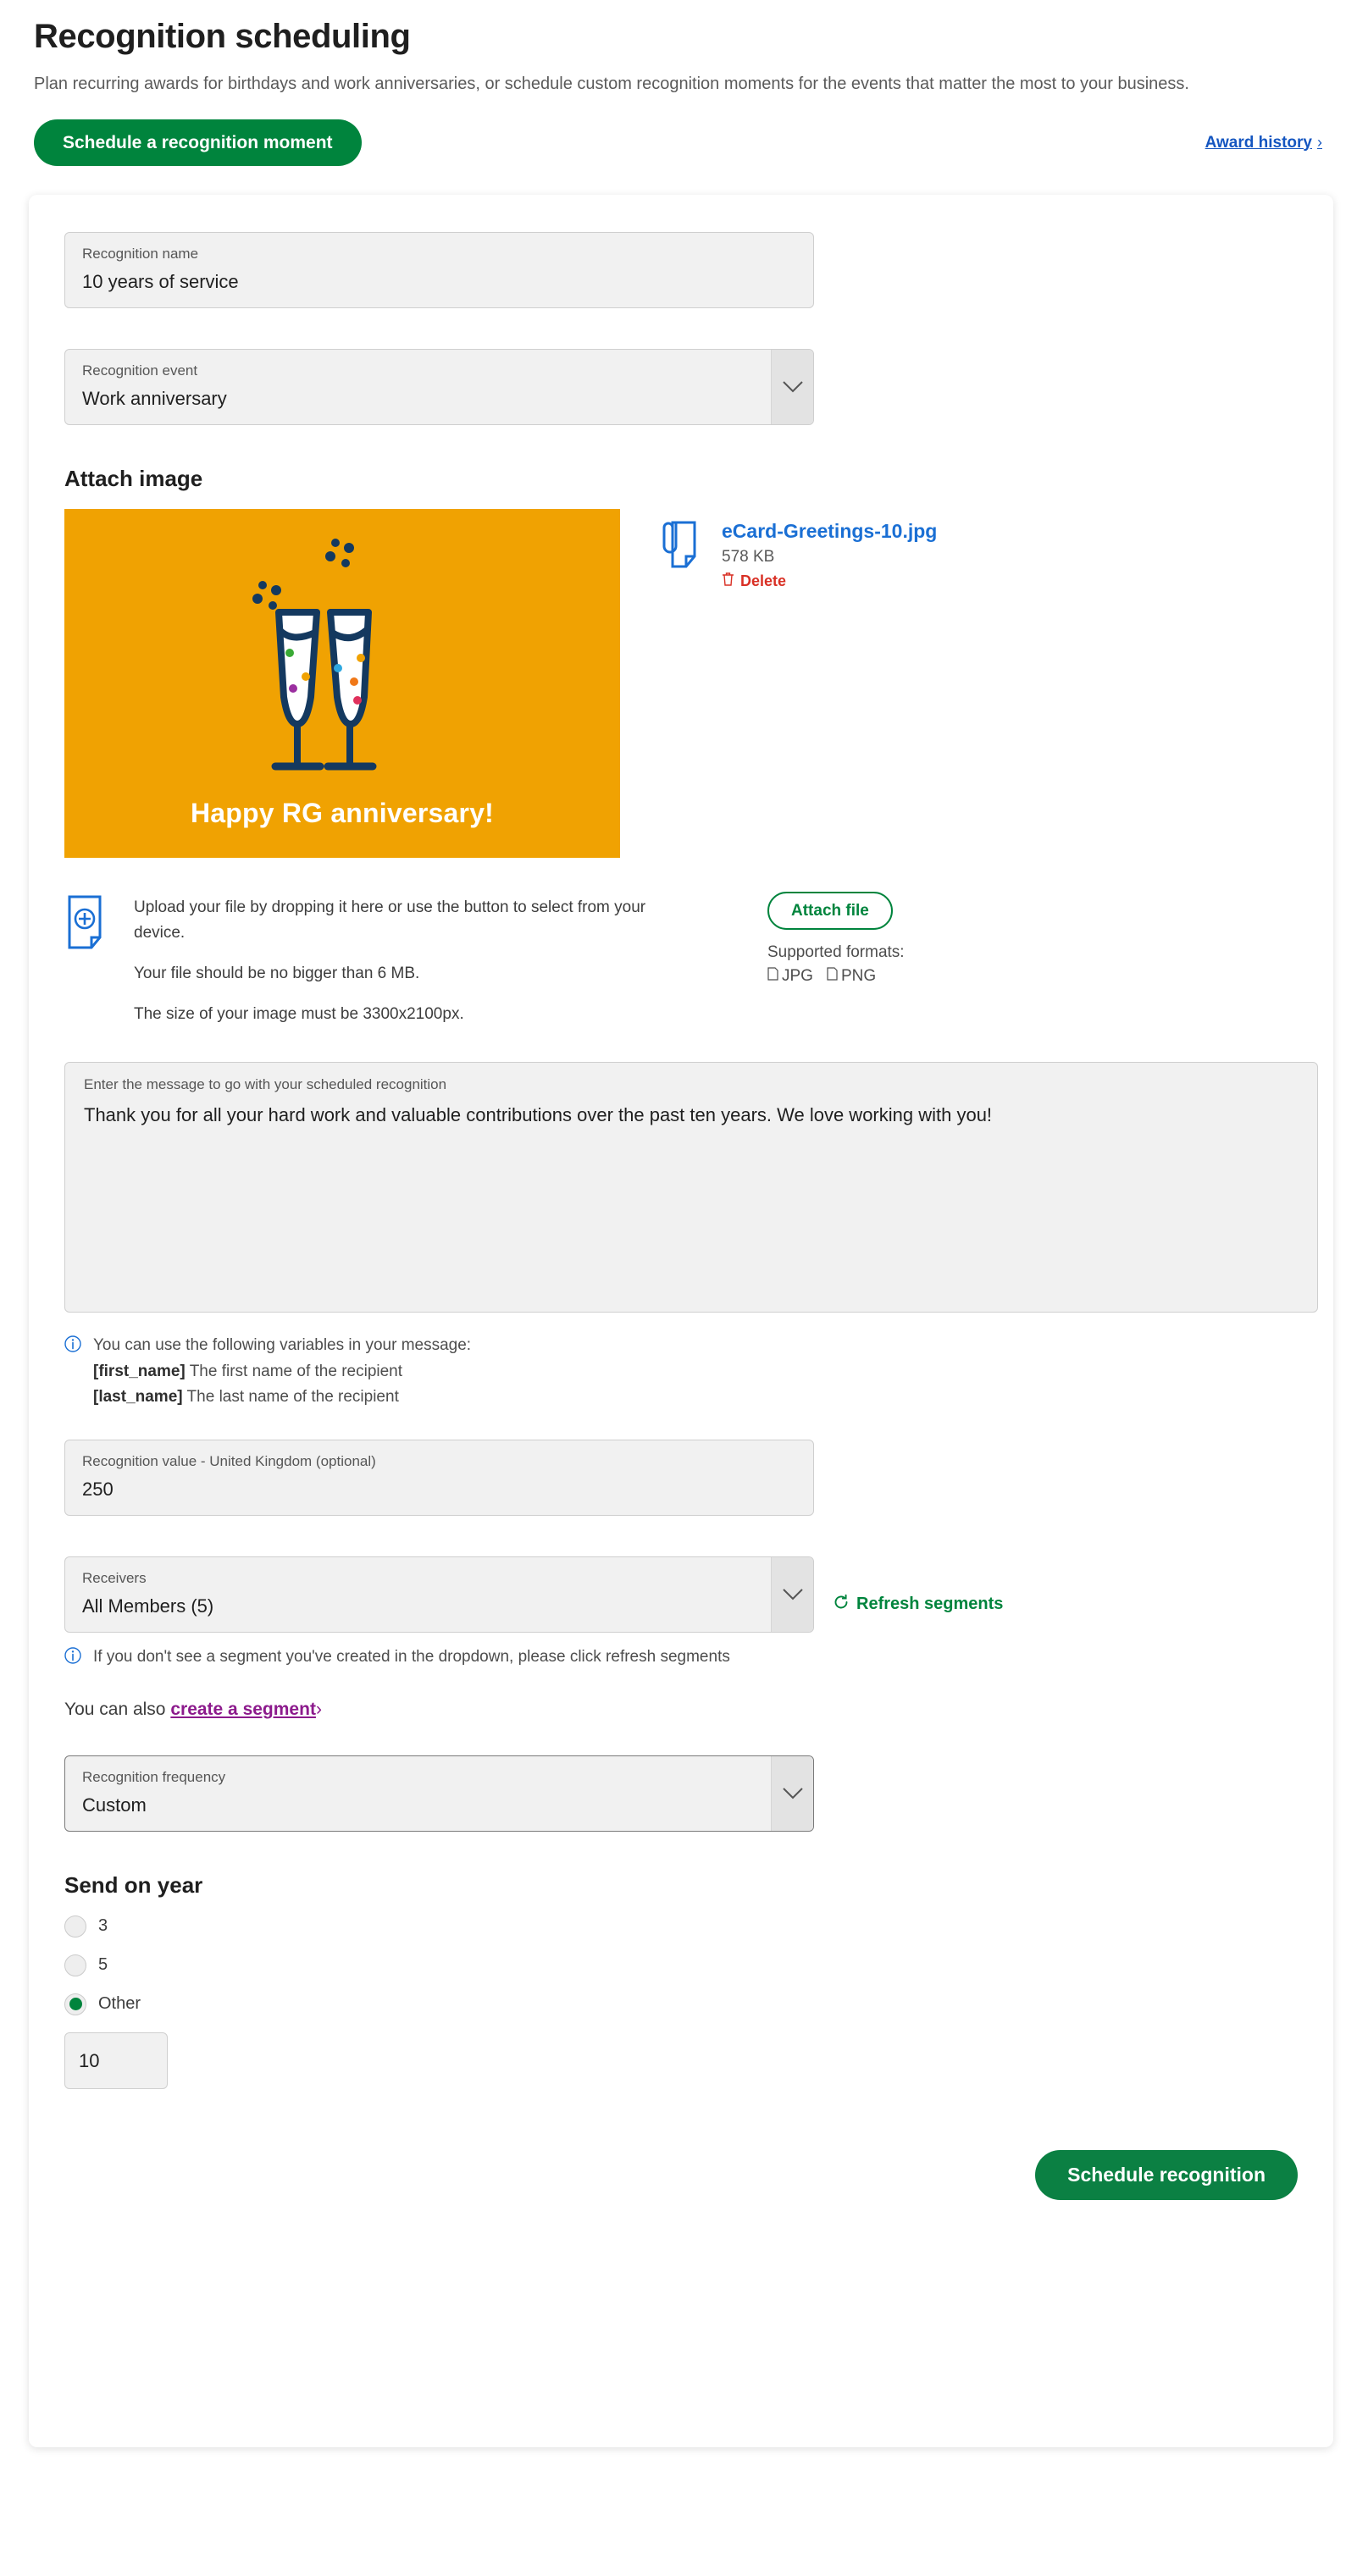  What do you see at coordinates (841, 1605) in the screenshot?
I see `refresh-icon` at bounding box center [841, 1605].